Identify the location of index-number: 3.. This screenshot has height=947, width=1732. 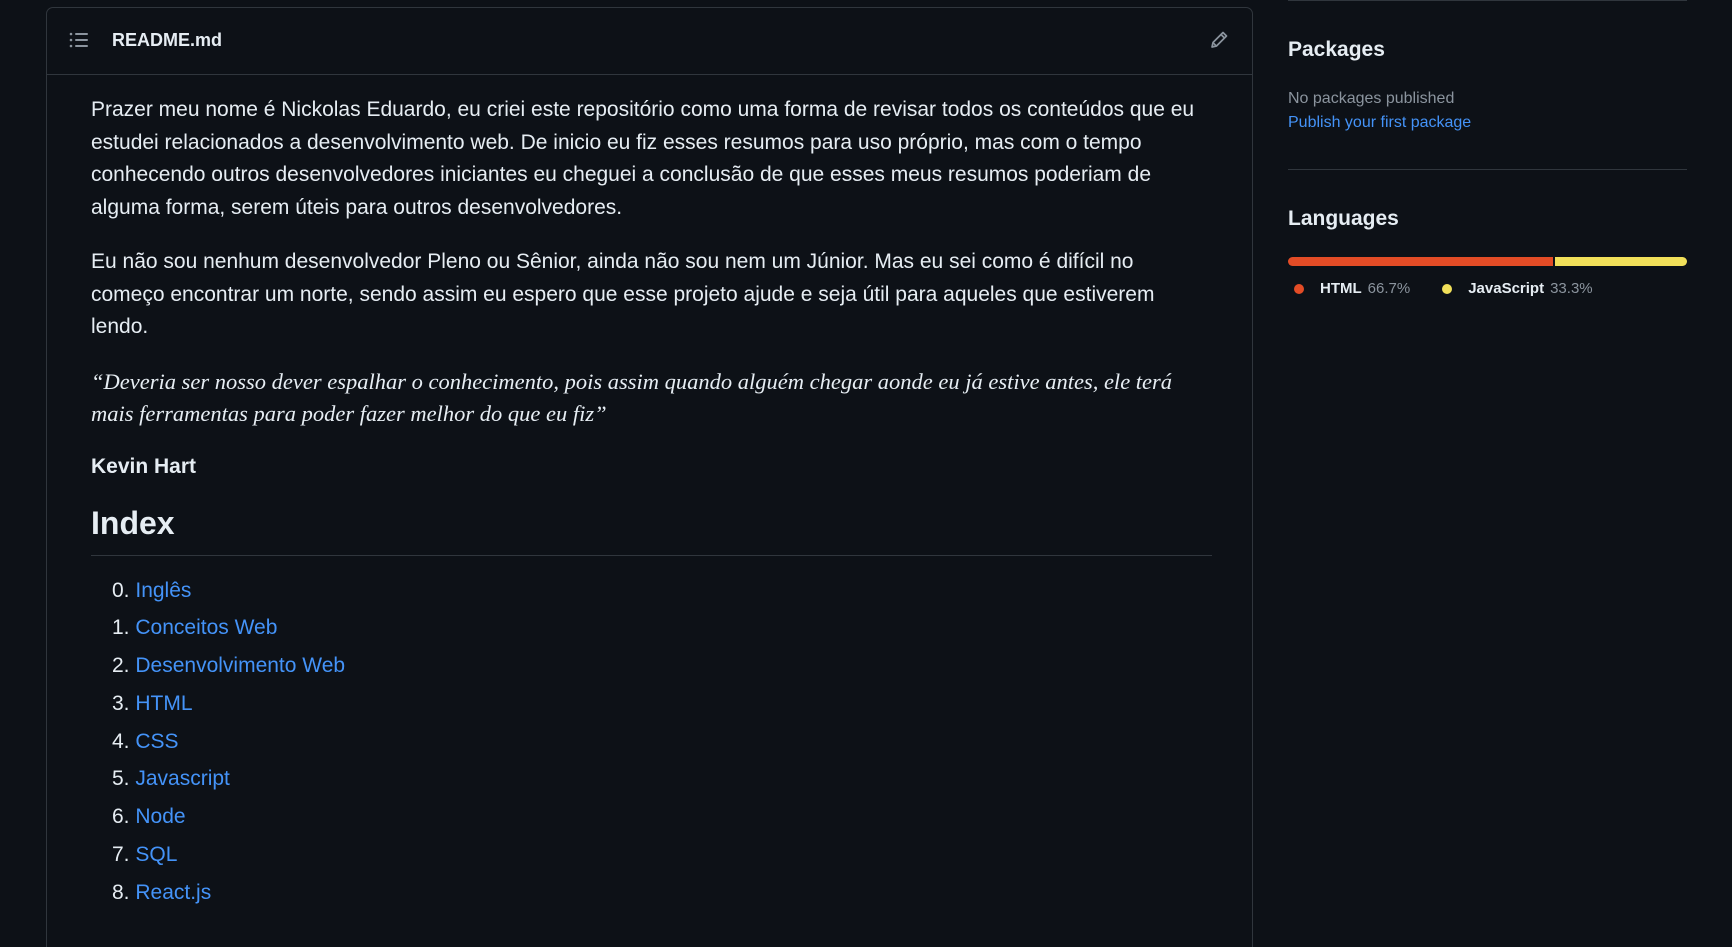
(121, 703).